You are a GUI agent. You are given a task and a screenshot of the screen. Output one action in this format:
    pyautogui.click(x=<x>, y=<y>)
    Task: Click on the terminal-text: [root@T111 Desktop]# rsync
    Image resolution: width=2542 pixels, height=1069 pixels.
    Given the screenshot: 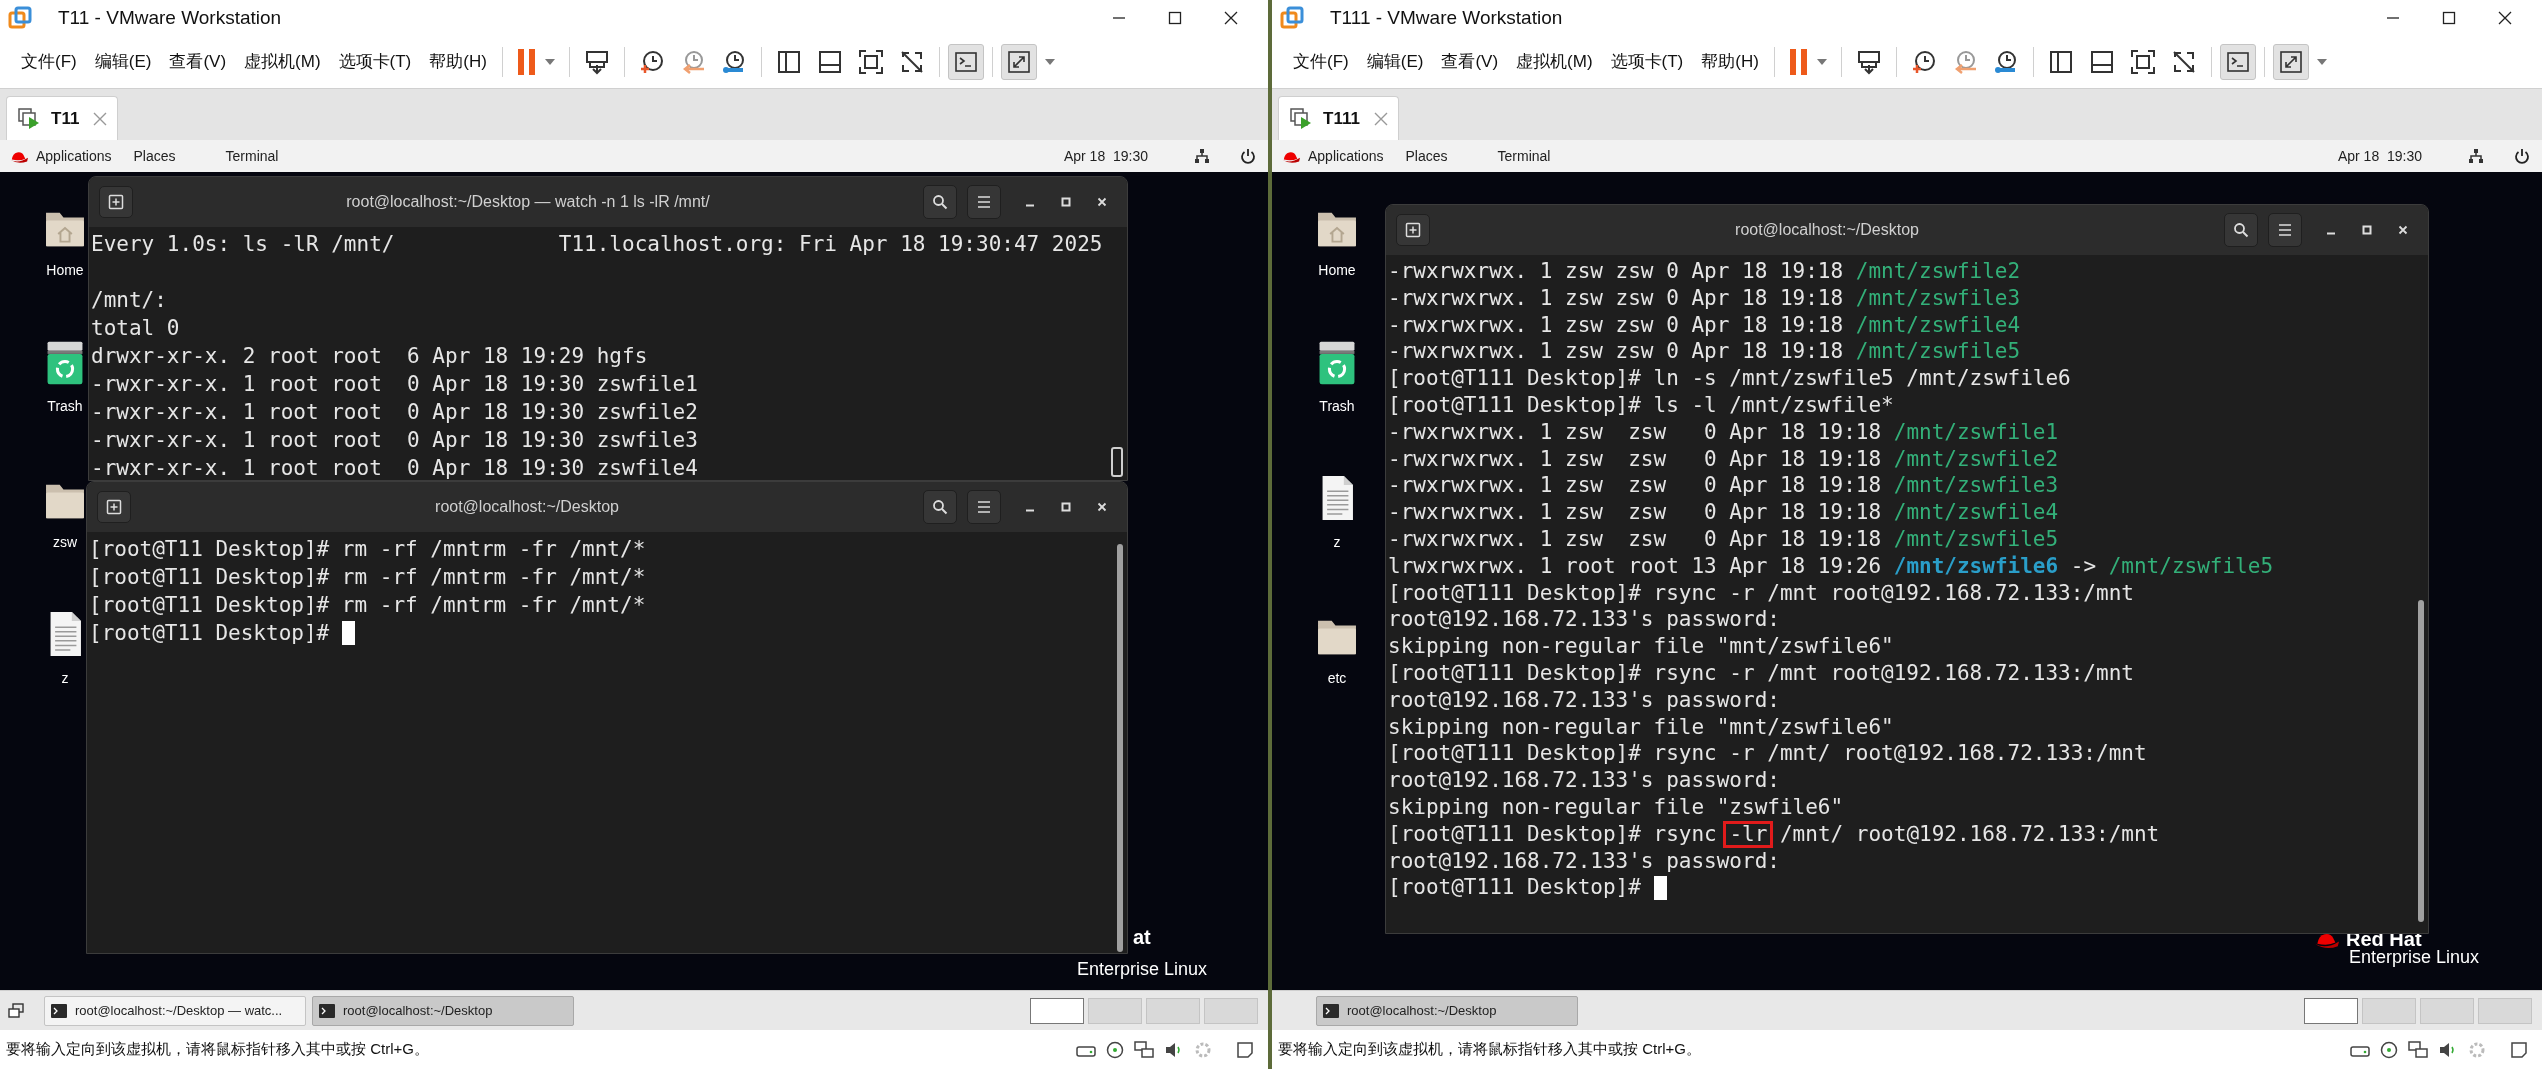 What is the action you would take?
    pyautogui.click(x=1553, y=833)
    